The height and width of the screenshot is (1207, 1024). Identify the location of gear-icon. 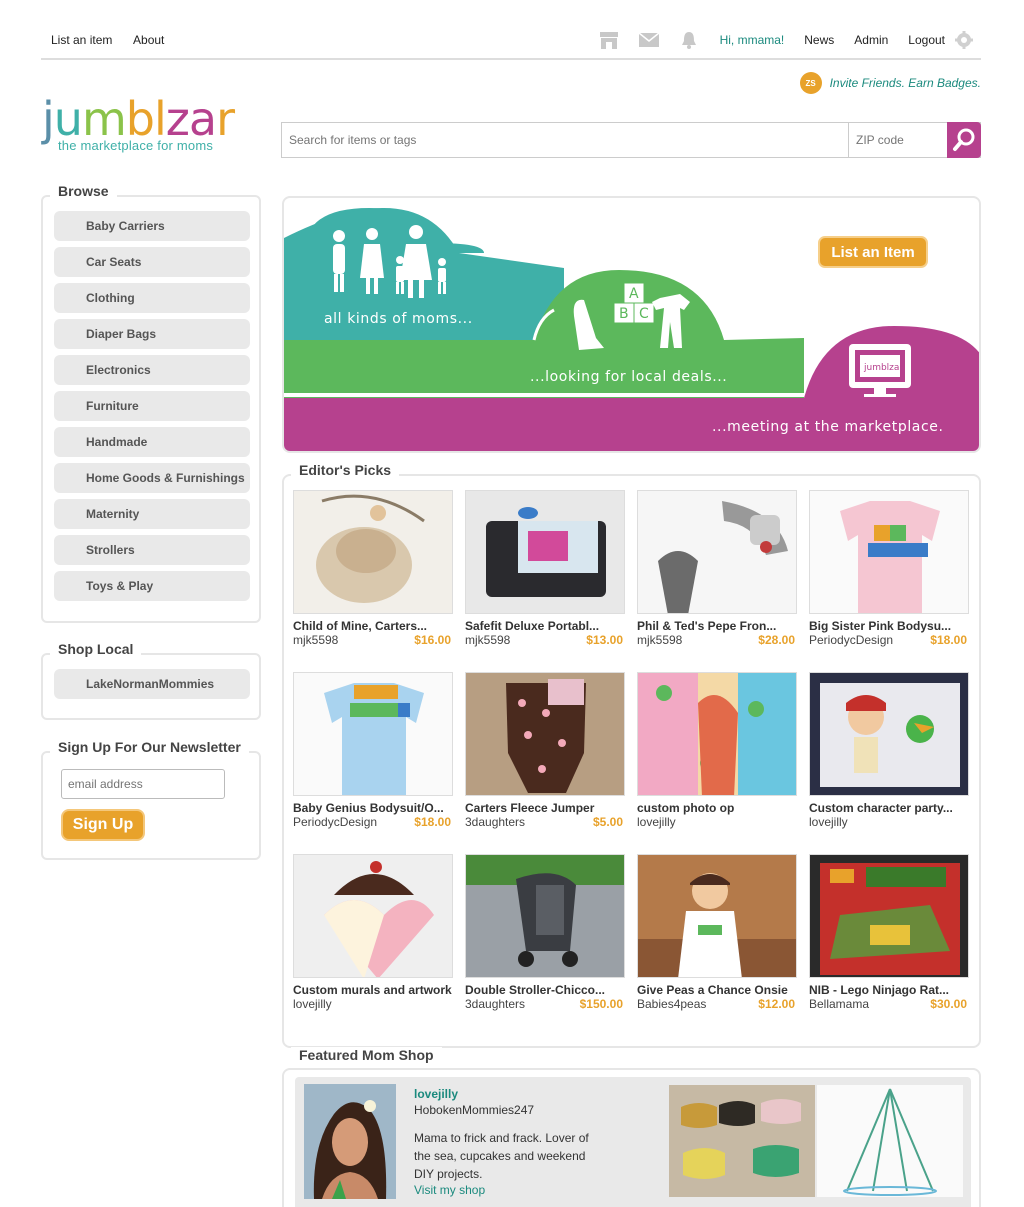
(964, 40).